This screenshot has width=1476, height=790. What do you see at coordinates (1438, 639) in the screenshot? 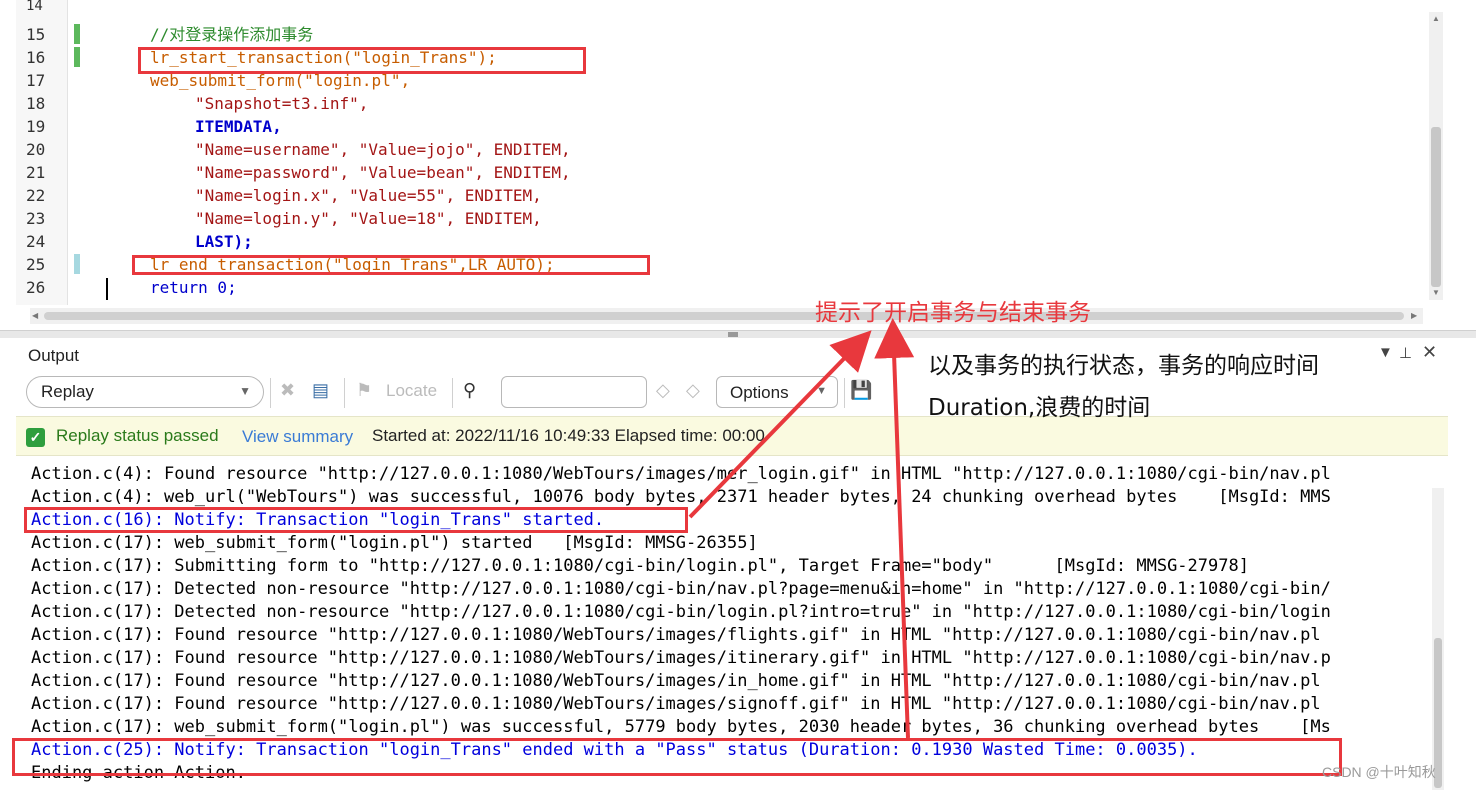
I see `log-vertical-scrollbar` at bounding box center [1438, 639].